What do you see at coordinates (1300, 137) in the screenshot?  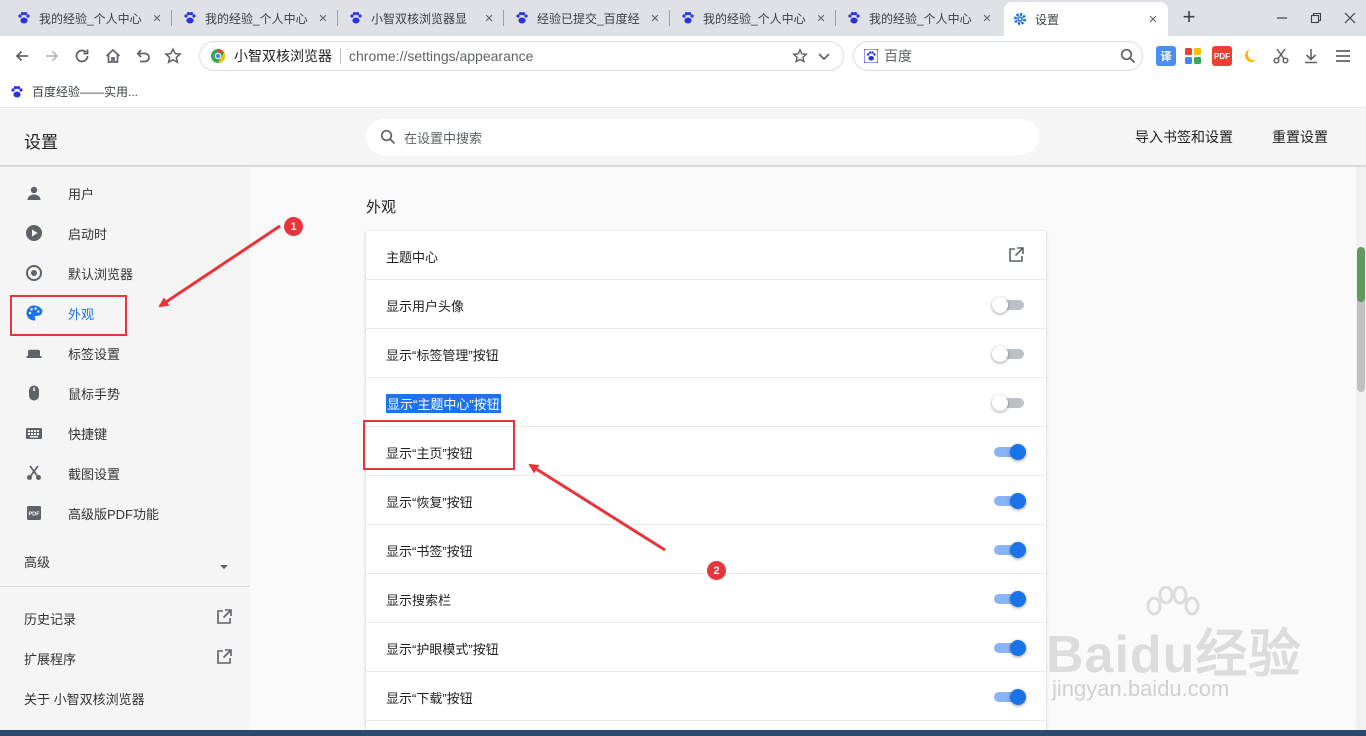 I see `reset-settings-link: 重置设置` at bounding box center [1300, 137].